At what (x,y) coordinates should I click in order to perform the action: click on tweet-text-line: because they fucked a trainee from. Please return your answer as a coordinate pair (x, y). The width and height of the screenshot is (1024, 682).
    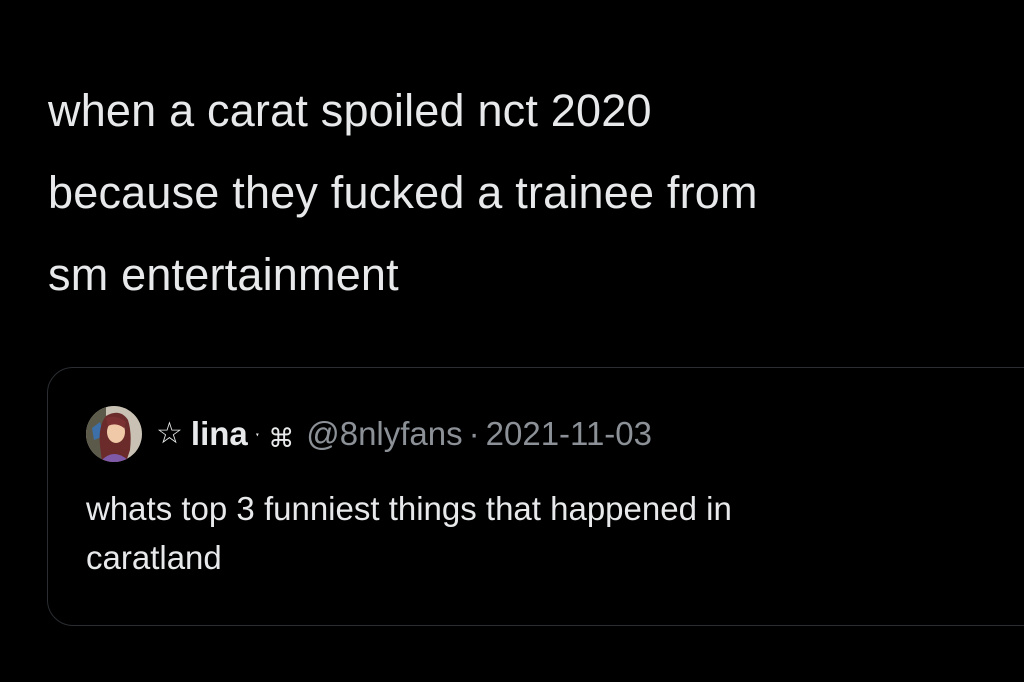
    Looking at the image, I should click on (403, 192).